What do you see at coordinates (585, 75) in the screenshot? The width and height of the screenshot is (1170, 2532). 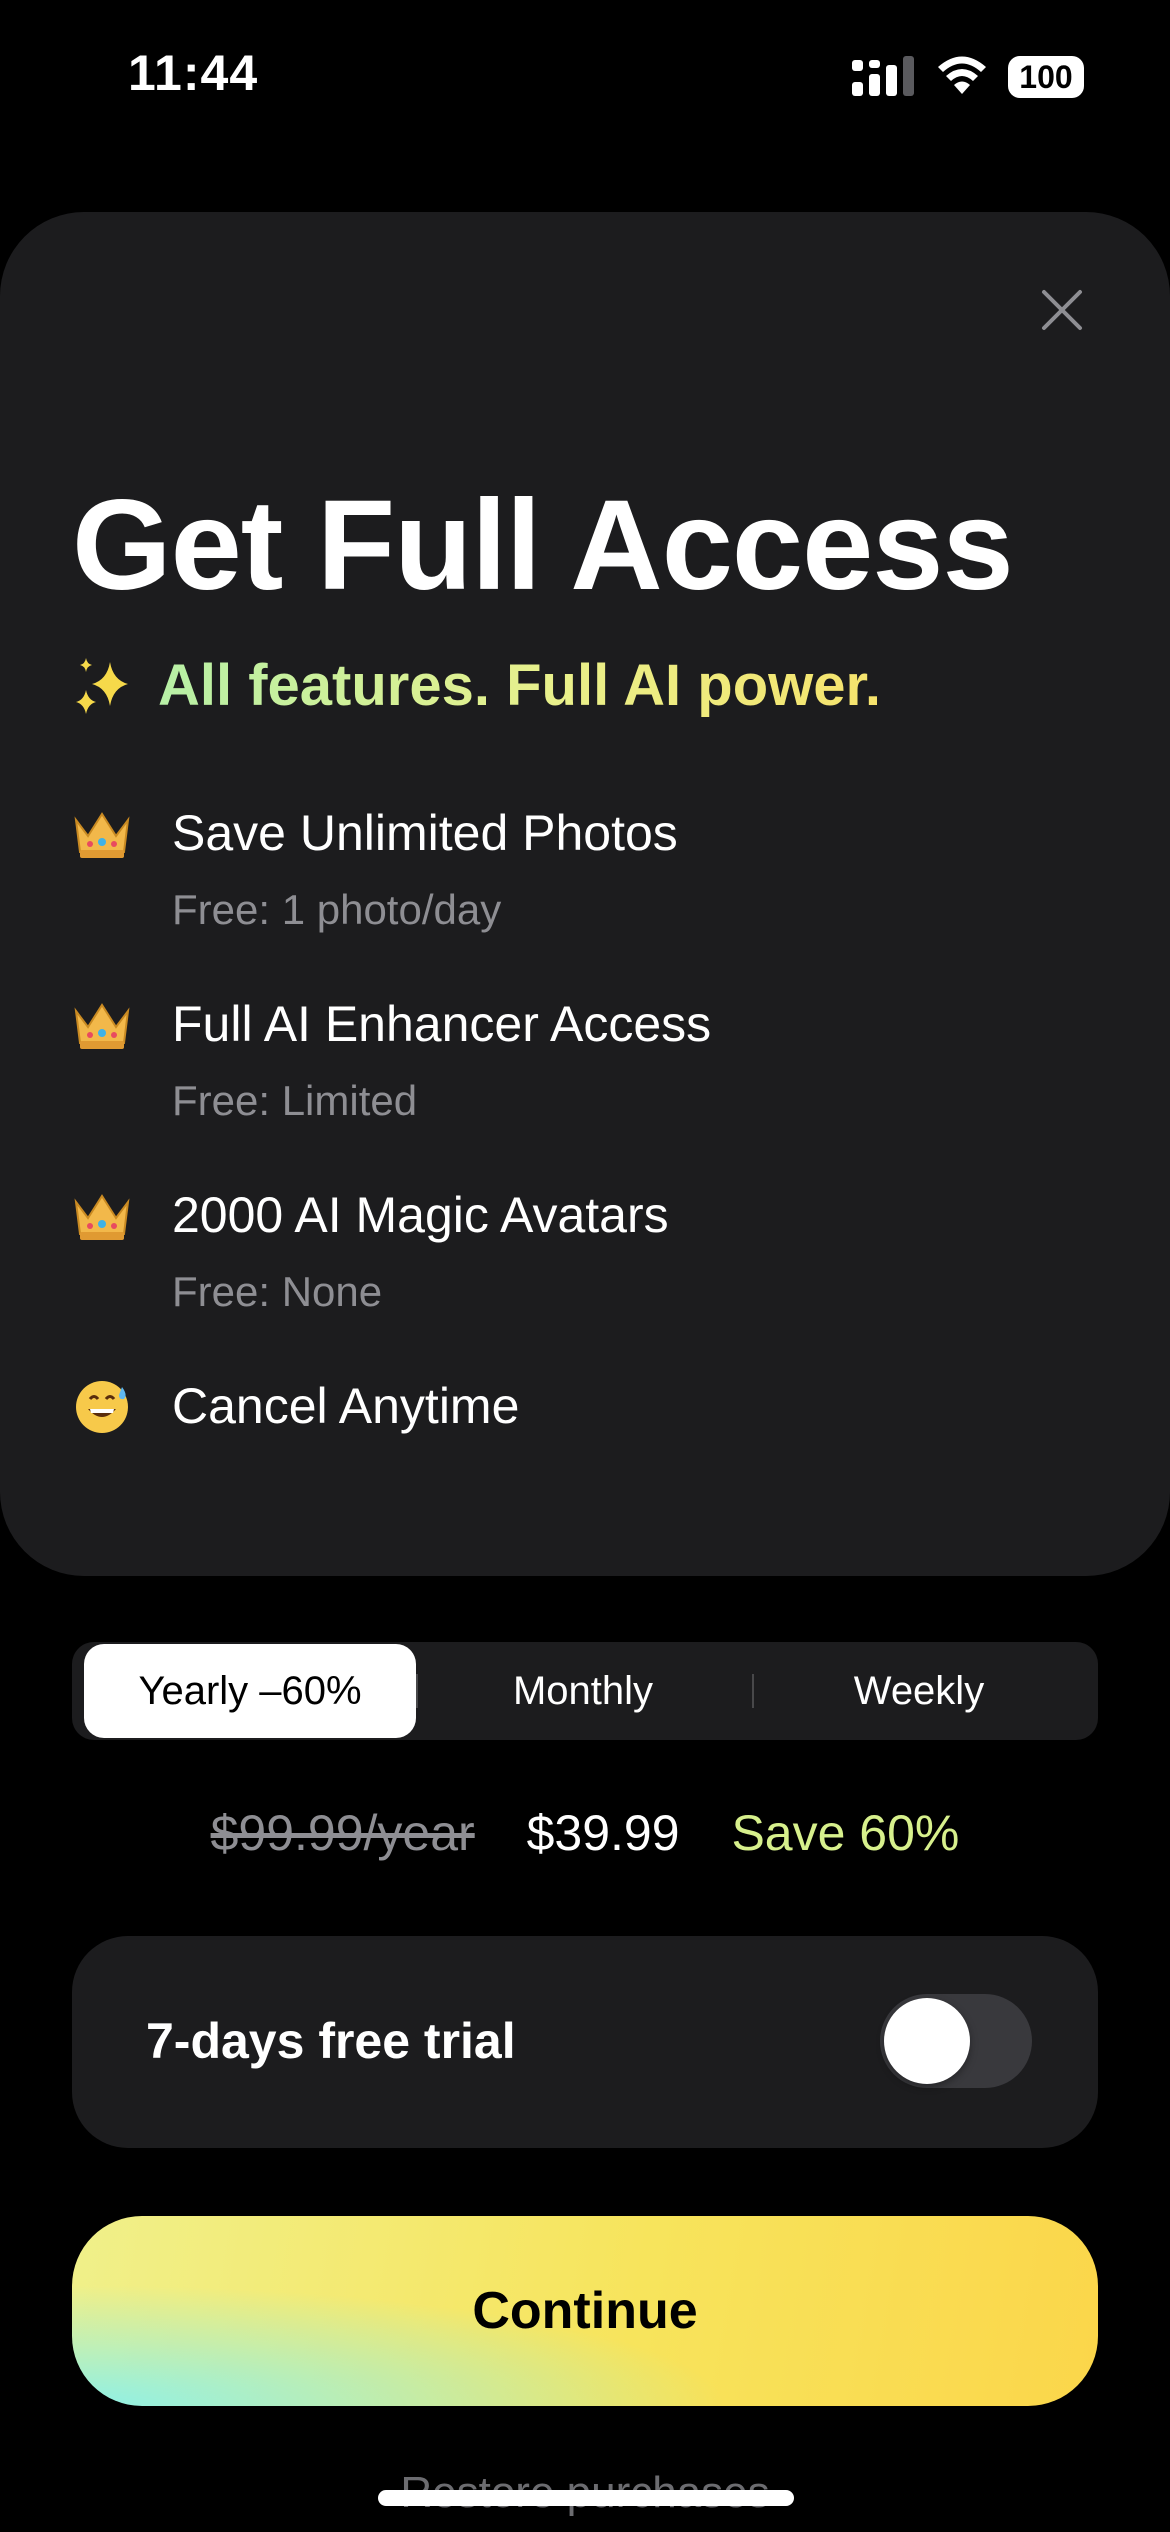 I see `status-bar: 11:44 100` at bounding box center [585, 75].